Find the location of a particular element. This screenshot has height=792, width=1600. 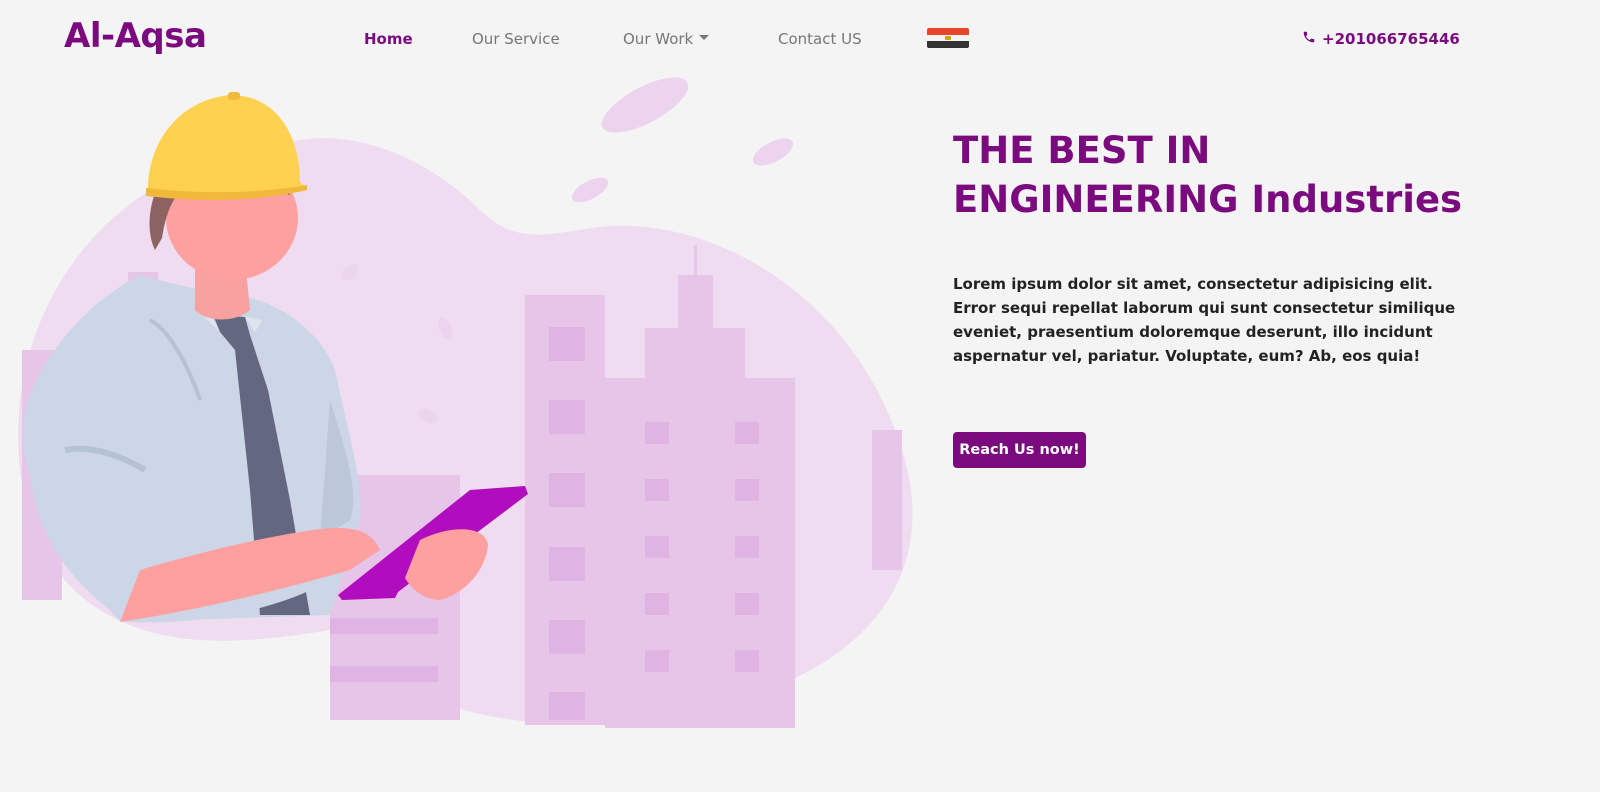

nav-our-work-label: Our Work is located at coordinates (658, 39).